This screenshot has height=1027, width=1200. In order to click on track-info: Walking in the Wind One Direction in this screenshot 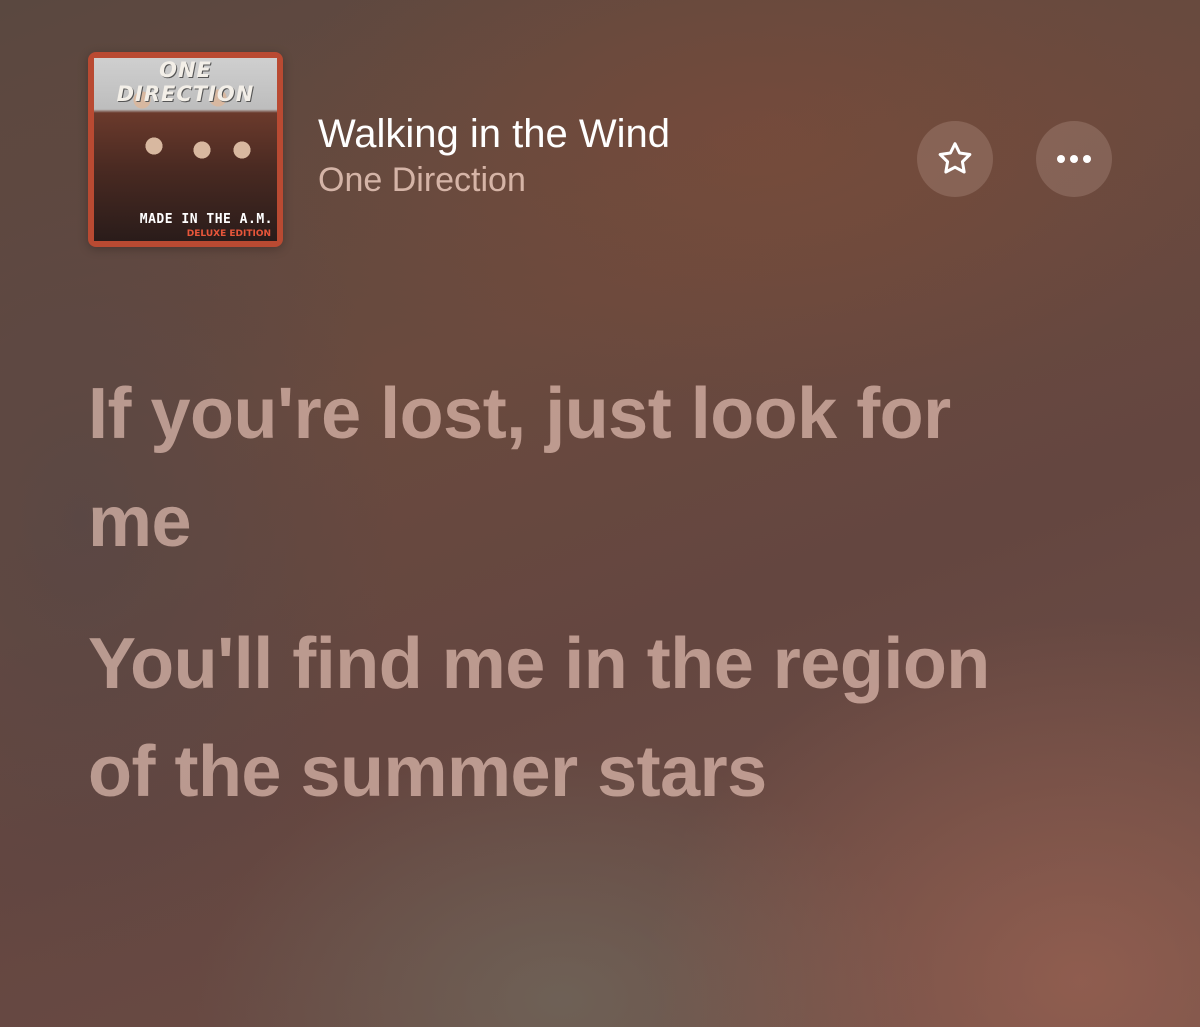, I will do `click(494, 156)`.